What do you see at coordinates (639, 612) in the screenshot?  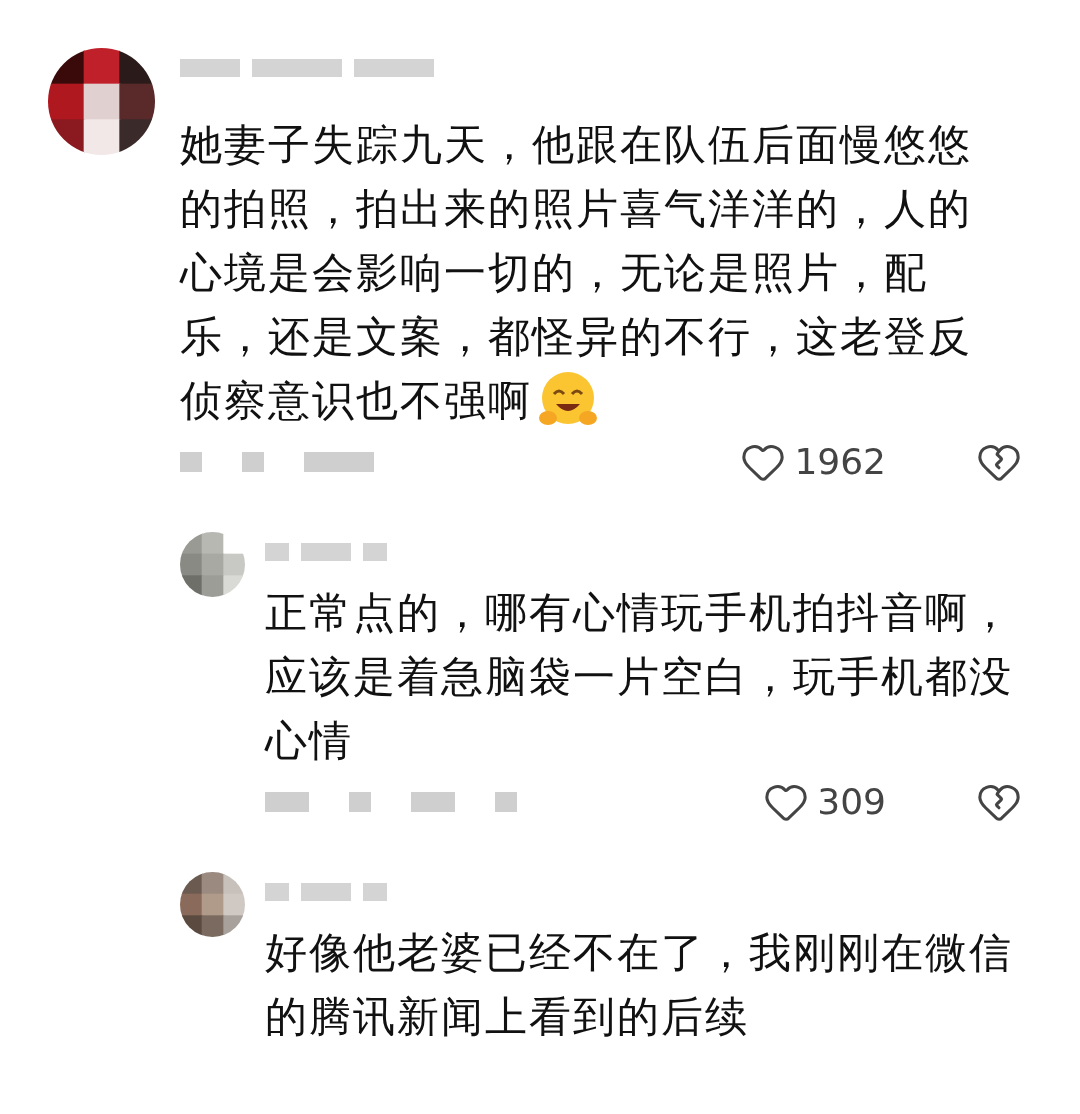 I see `comment-text: 正常点的，哪有心情玩手机拍抖音啊，` at bounding box center [639, 612].